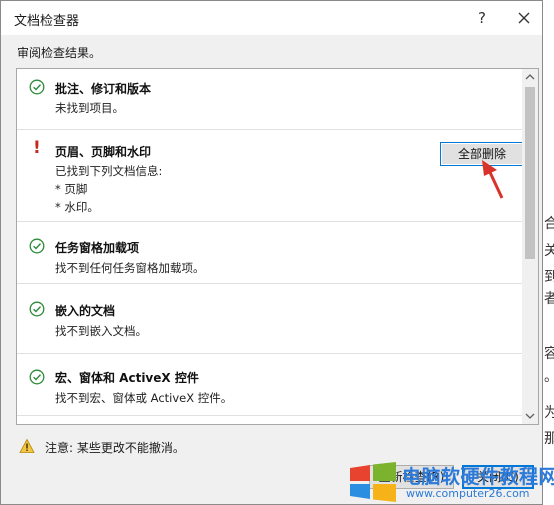 This screenshot has width=554, height=505. What do you see at coordinates (549, 439) in the screenshot?
I see `bg-char: 那` at bounding box center [549, 439].